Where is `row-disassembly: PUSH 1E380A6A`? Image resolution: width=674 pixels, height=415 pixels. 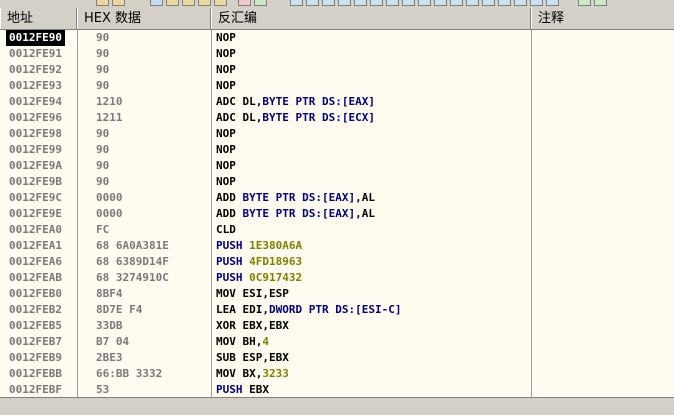
row-disassembly: PUSH 1E380A6A is located at coordinates (259, 246).